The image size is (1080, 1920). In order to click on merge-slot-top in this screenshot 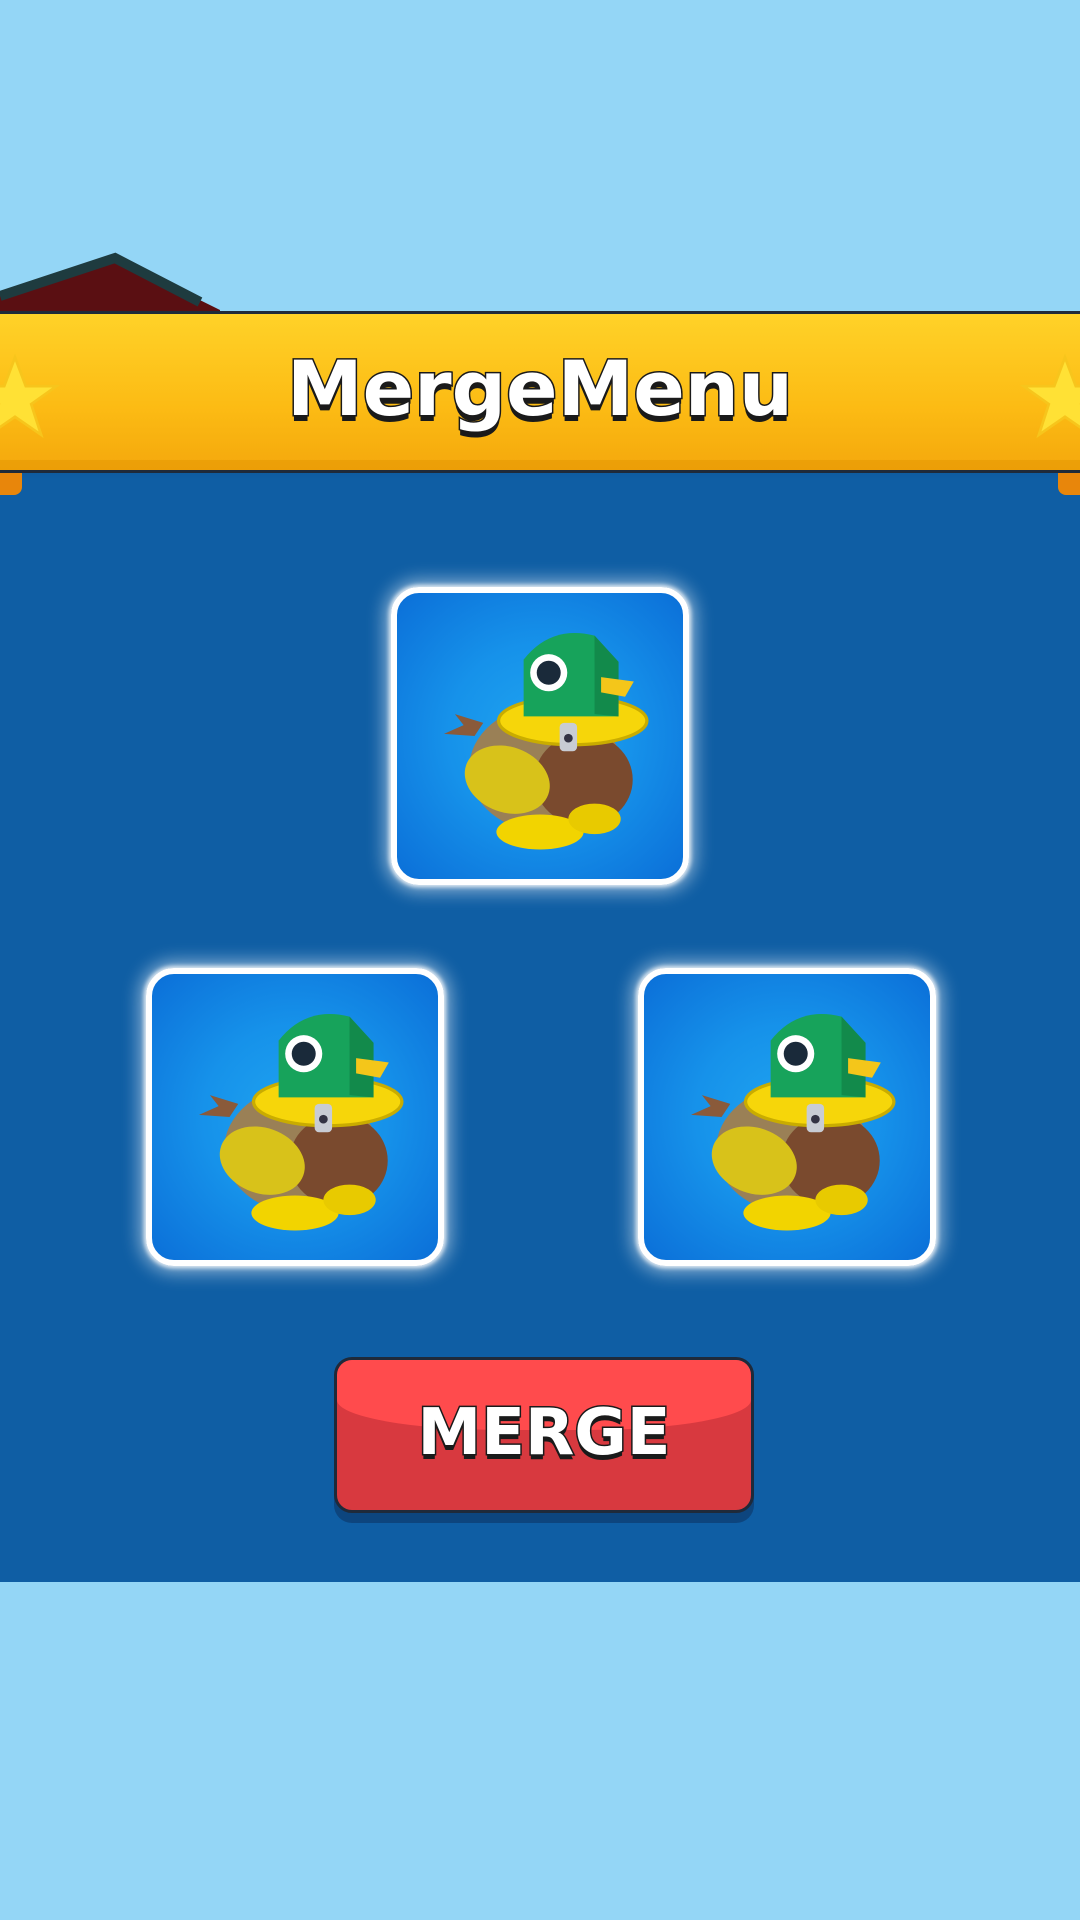, I will do `click(540, 736)`.